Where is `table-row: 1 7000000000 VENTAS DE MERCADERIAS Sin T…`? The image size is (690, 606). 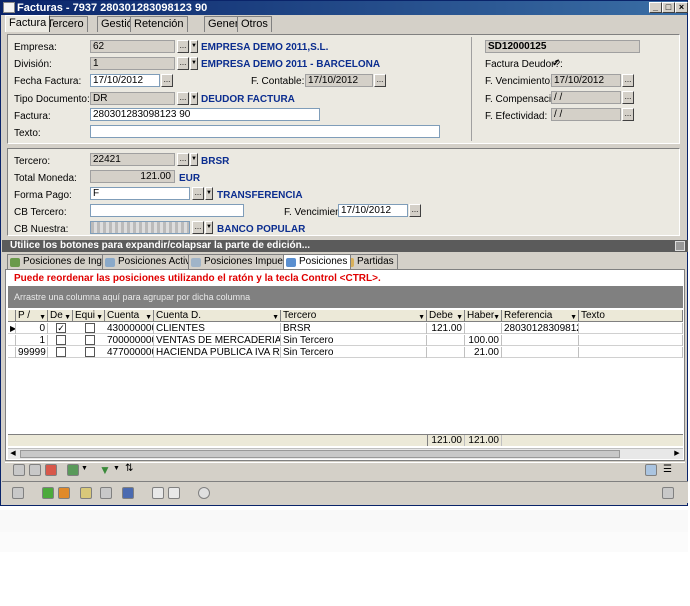 table-row: 1 7000000000 VENTAS DE MERCADERIAS Sin T… is located at coordinates (345, 340).